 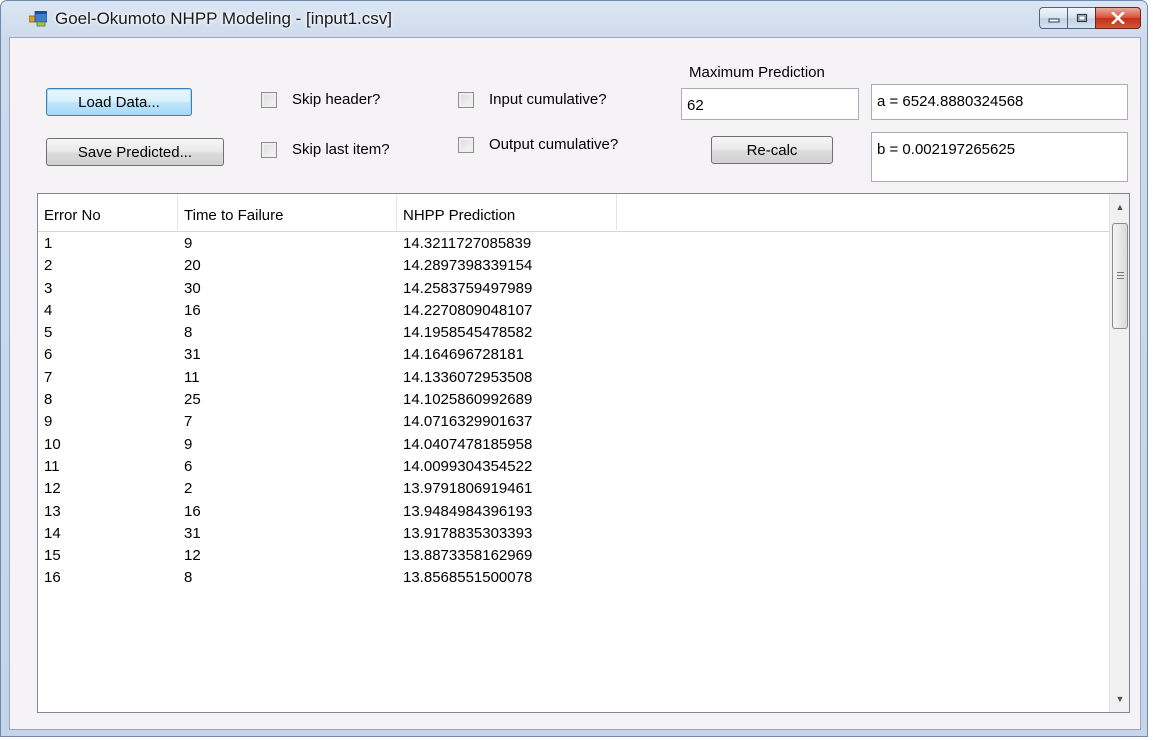 I want to click on column-header-time-to-failure: Time to Failure, so click(x=287, y=213).